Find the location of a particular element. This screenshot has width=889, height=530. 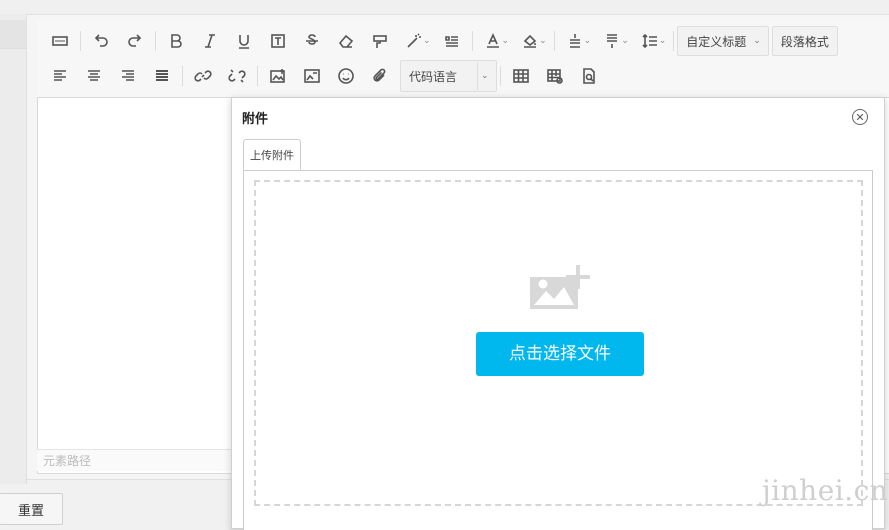

redo-button is located at coordinates (135, 41).